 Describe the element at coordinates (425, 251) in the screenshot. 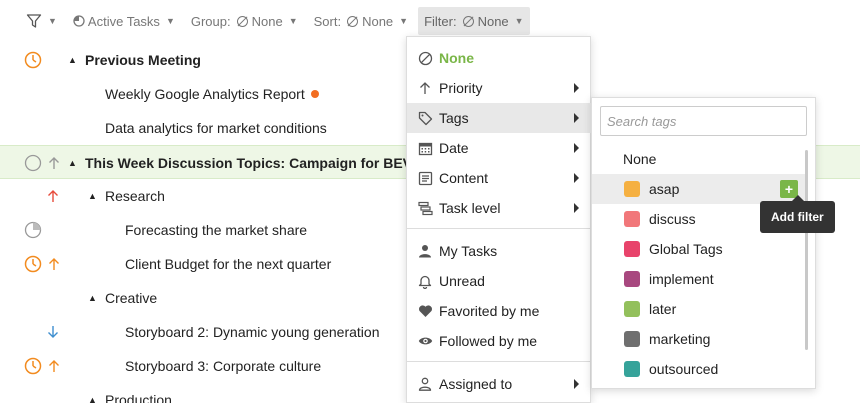

I see `person-icon` at that location.